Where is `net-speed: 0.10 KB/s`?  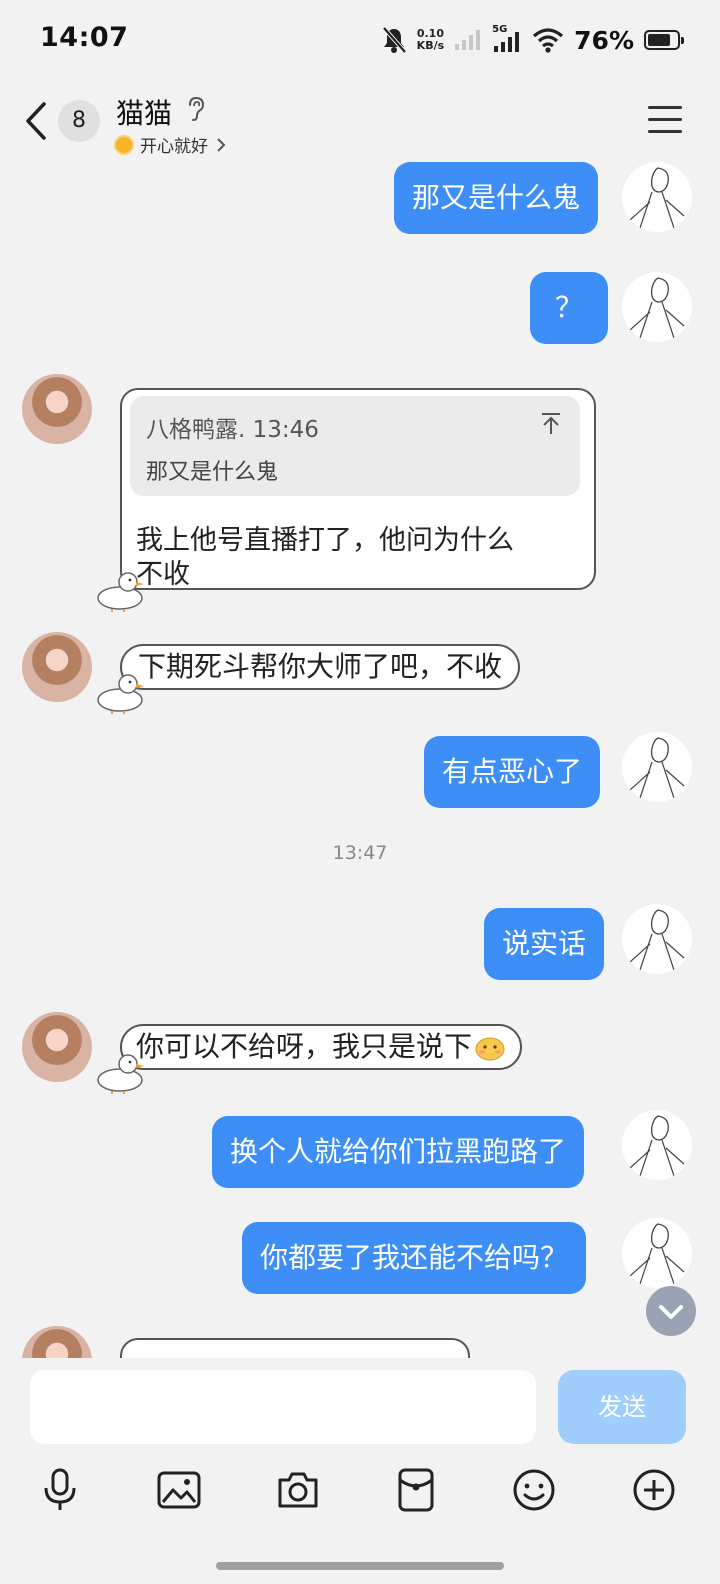
net-speed: 0.10 KB/s is located at coordinates (430, 40).